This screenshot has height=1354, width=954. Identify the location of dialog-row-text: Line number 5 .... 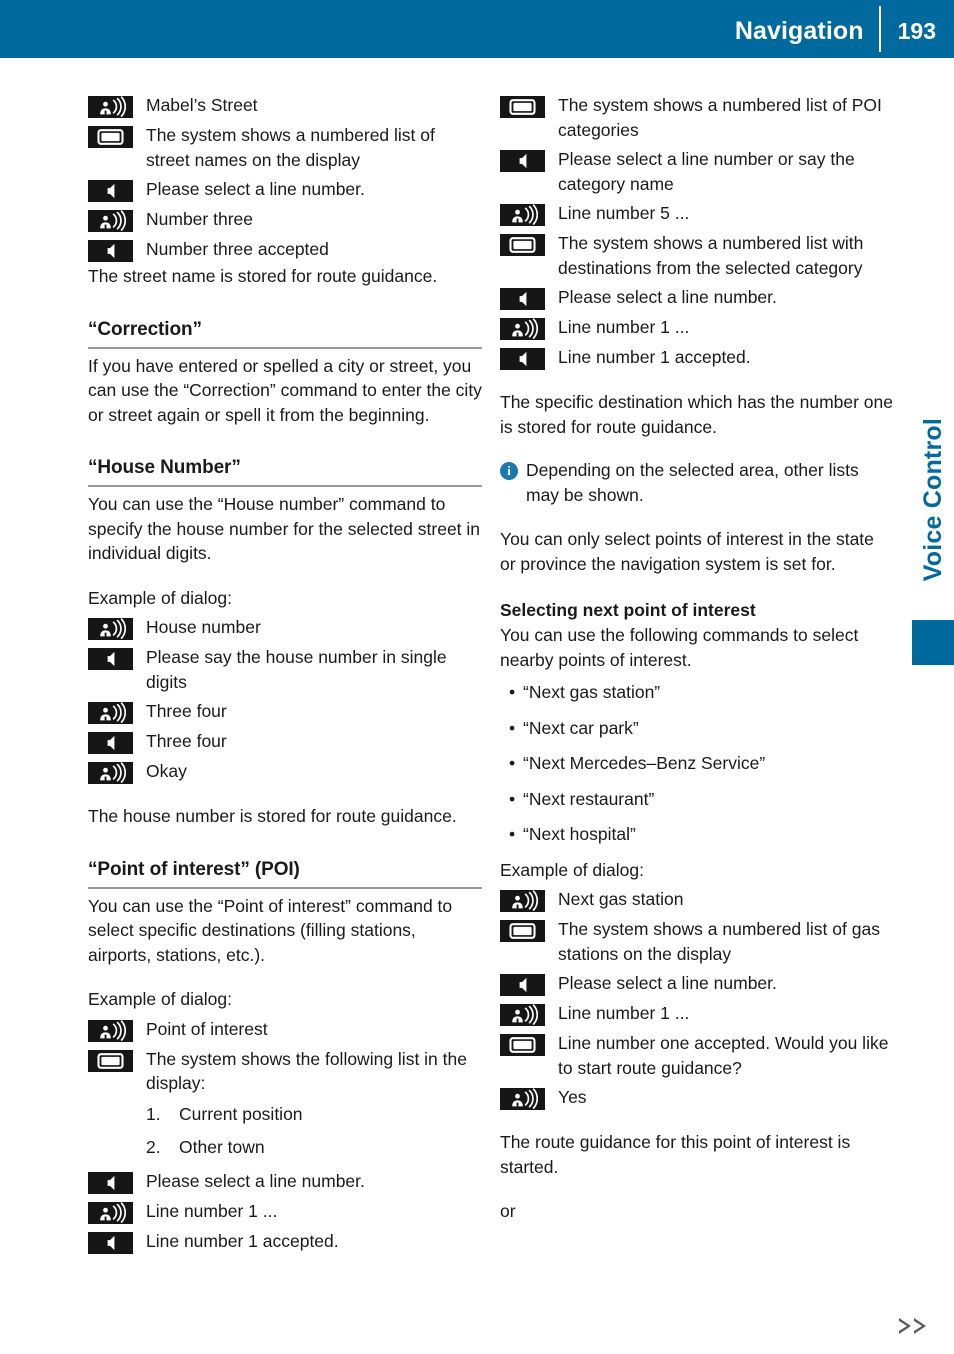
(624, 213).